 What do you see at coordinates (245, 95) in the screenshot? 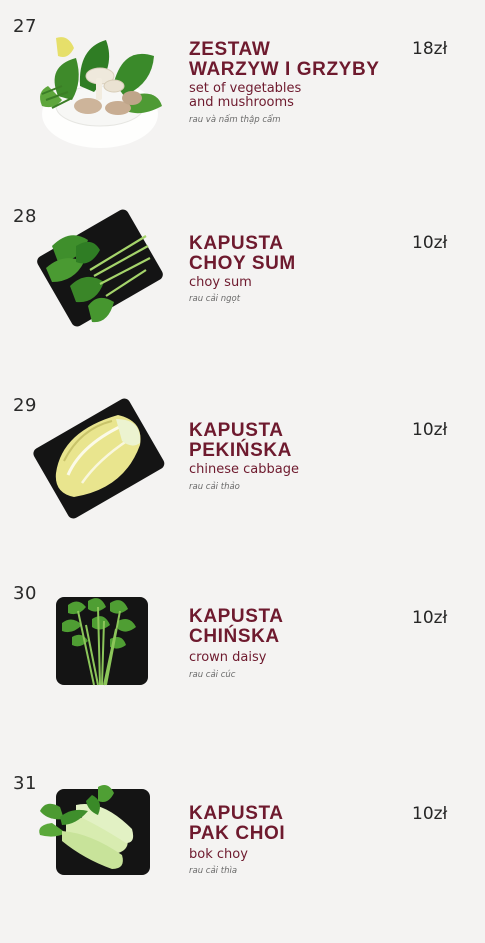
I see `item-english-name: set of vegetables and mushrooms` at bounding box center [245, 95].